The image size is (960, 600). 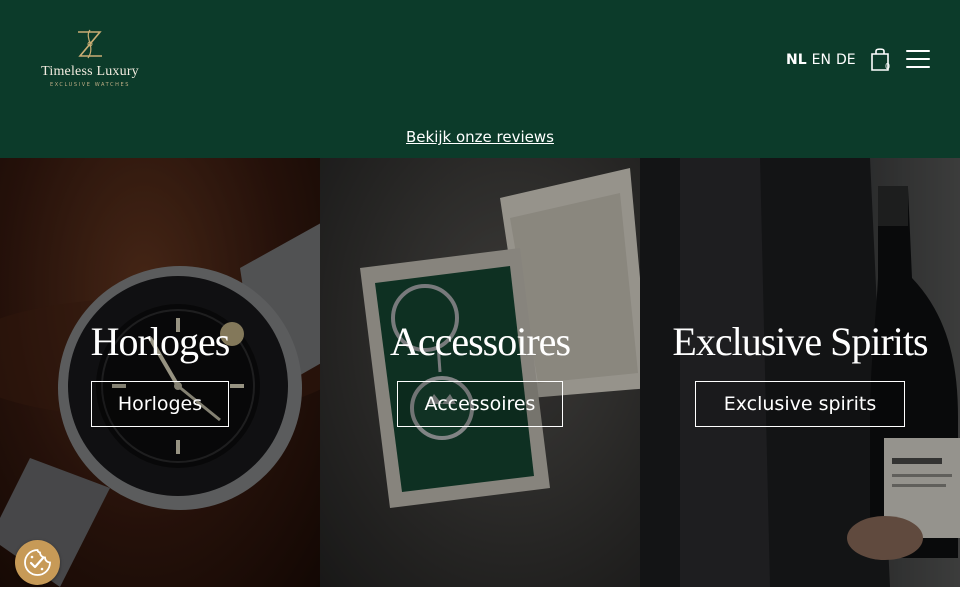 What do you see at coordinates (880, 59) in the screenshot?
I see `cart-button: 0` at bounding box center [880, 59].